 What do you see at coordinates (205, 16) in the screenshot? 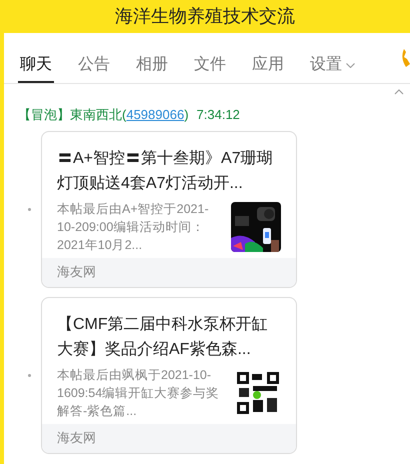
I see `window-title: 海洋生物养殖技术交流` at bounding box center [205, 16].